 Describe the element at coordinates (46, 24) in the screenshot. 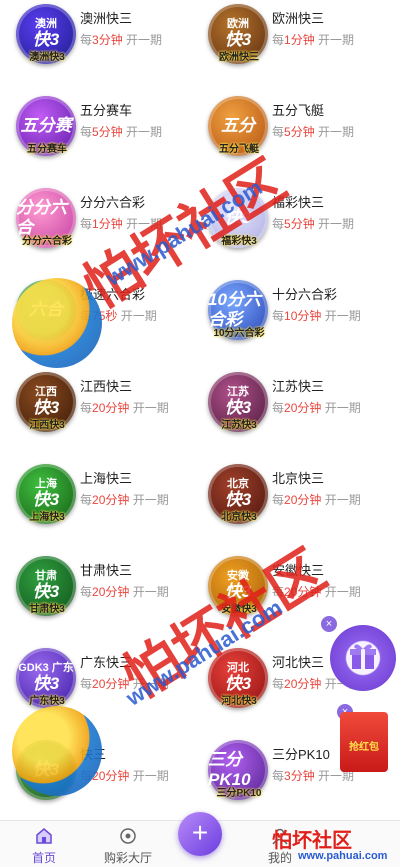

I see `game-logo-top: 澳洲` at that location.